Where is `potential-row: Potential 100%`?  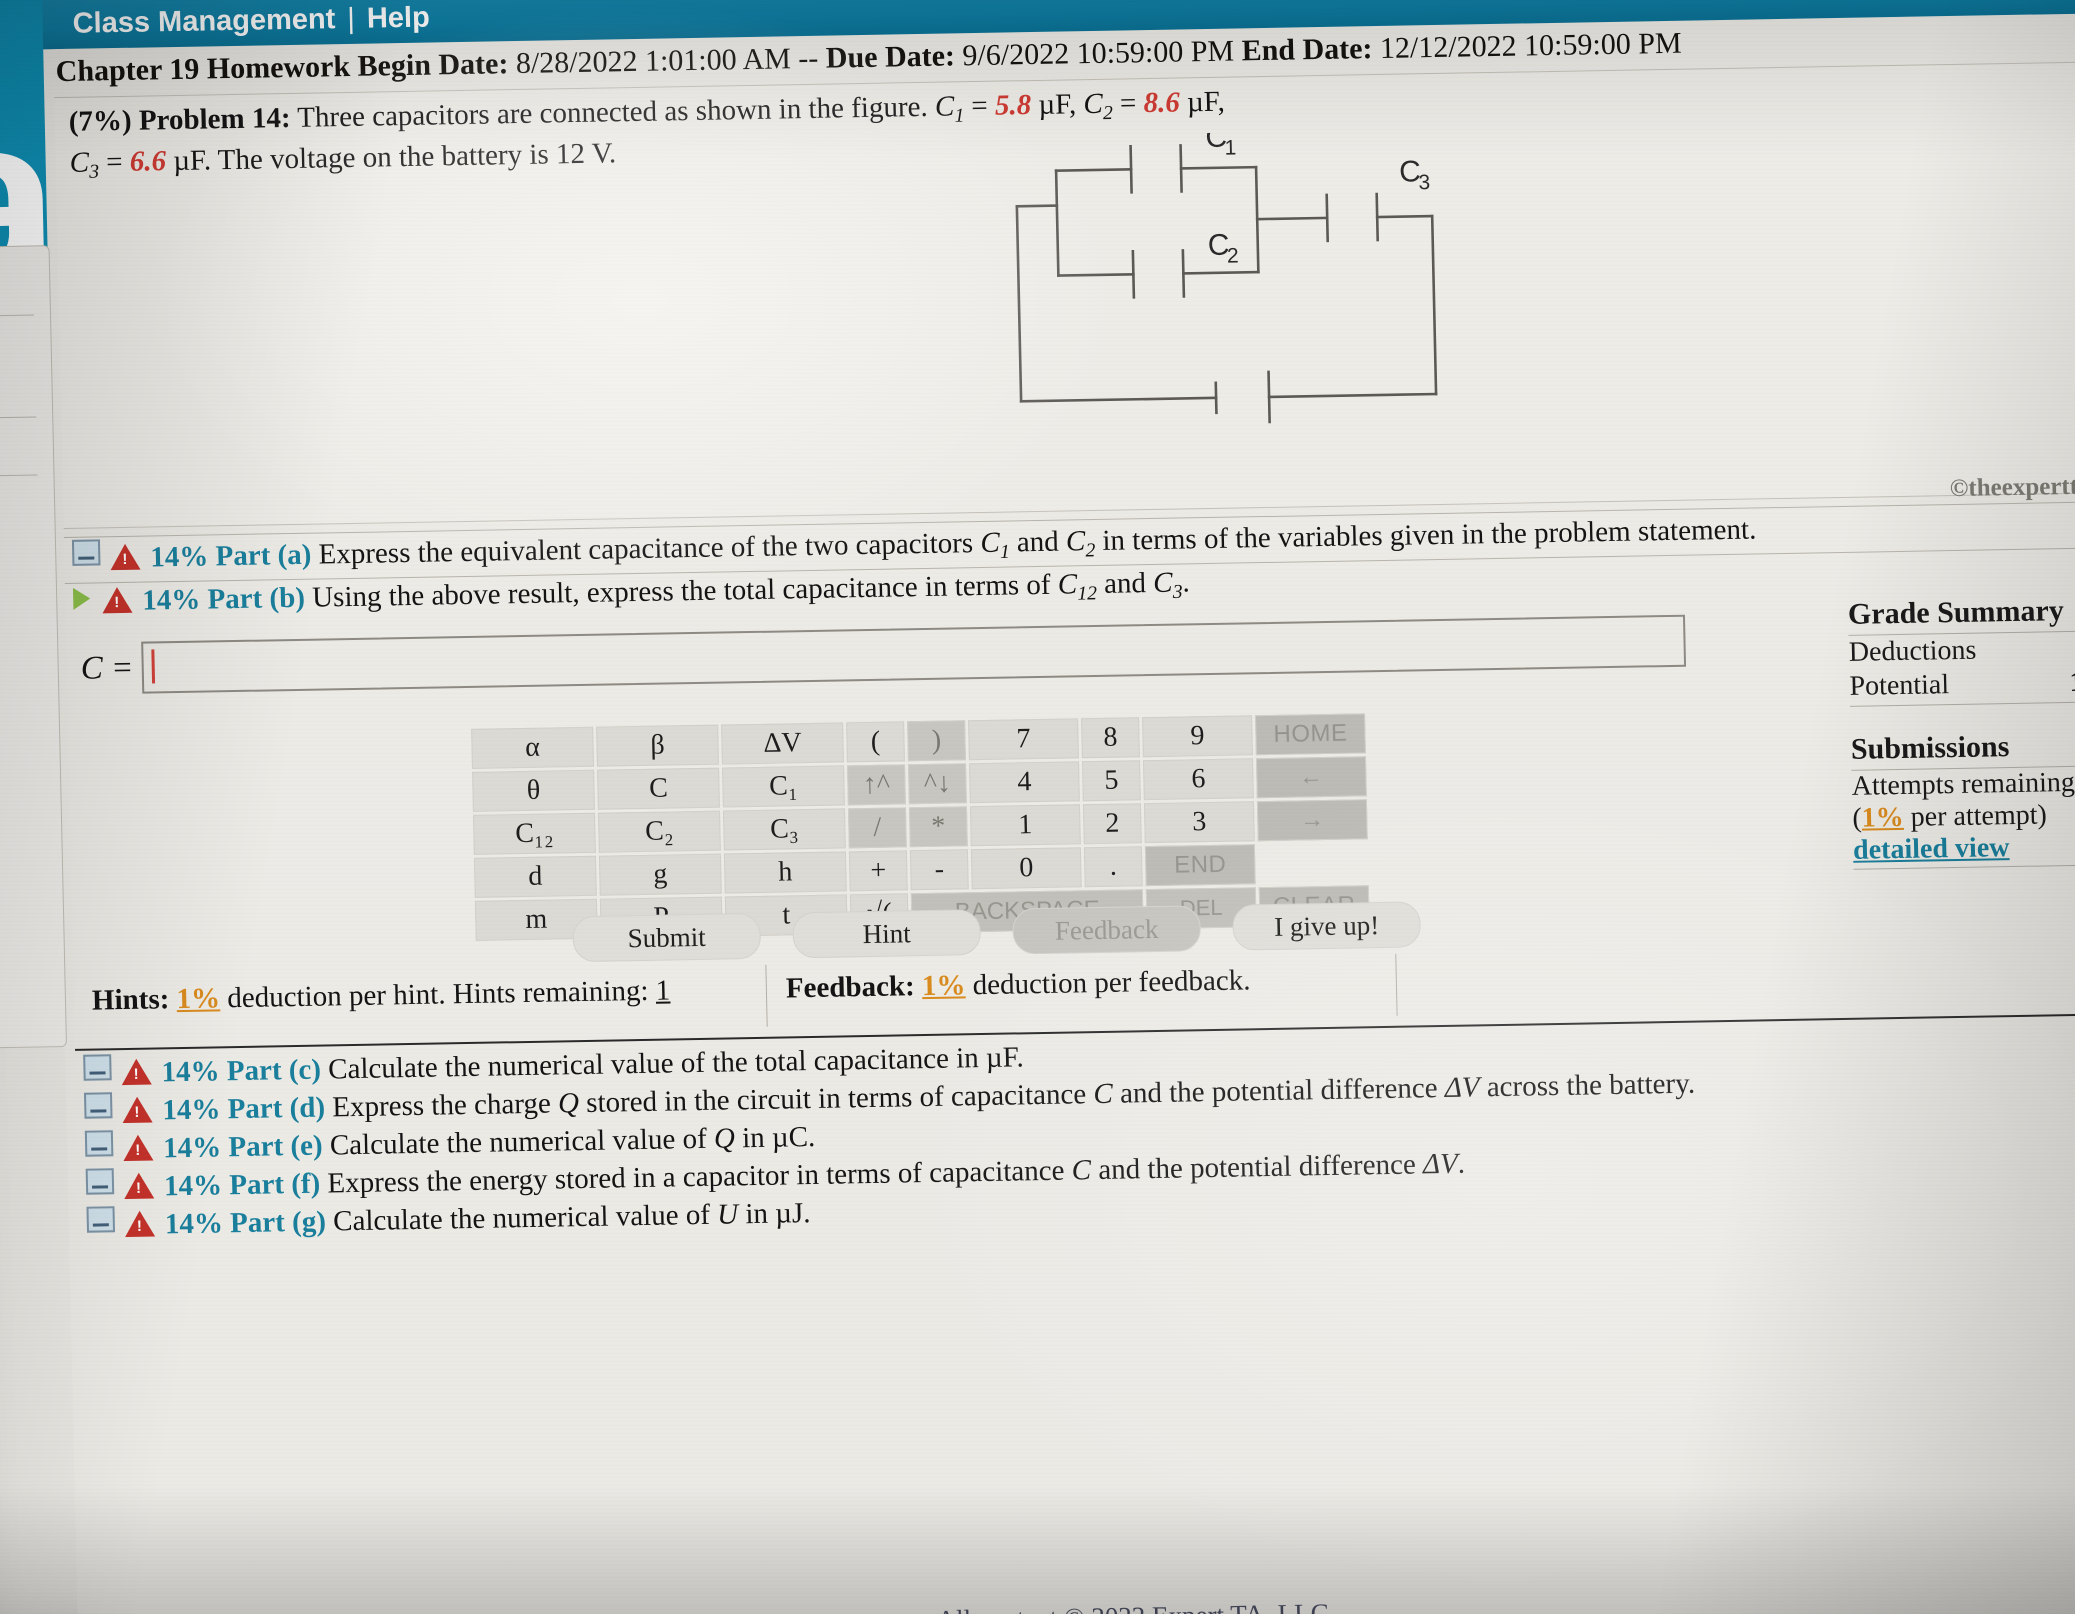 potential-row: Potential 100% is located at coordinates (1962, 684).